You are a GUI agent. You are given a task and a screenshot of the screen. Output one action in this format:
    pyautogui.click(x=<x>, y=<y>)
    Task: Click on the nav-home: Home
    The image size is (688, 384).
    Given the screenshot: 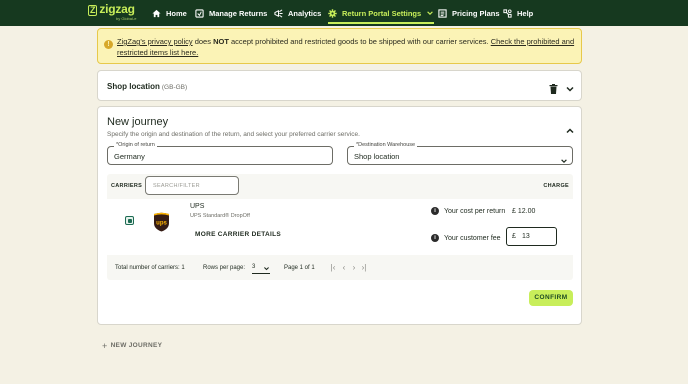 What is the action you would take?
    pyautogui.click(x=169, y=13)
    